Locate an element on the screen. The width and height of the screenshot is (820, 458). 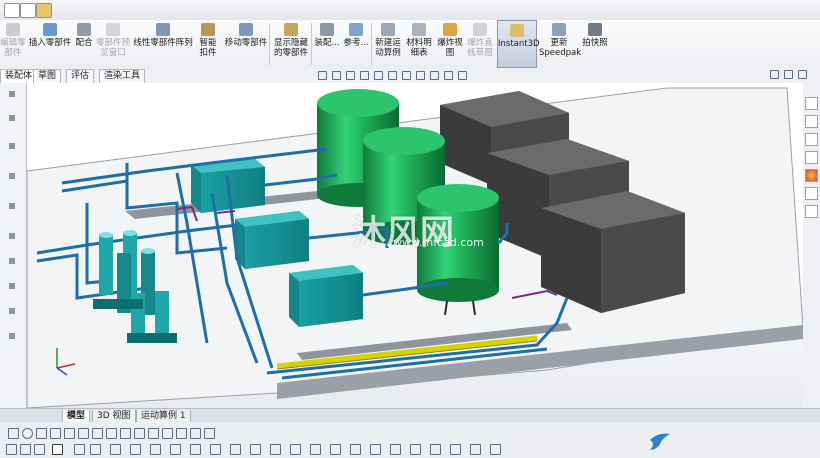
photoview-icon is located at coordinates (455, 449).